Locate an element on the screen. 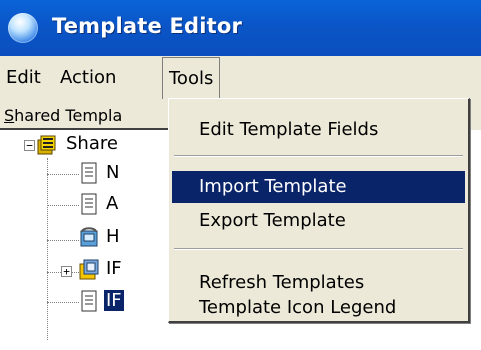  document-stack-icon is located at coordinates (89, 269).